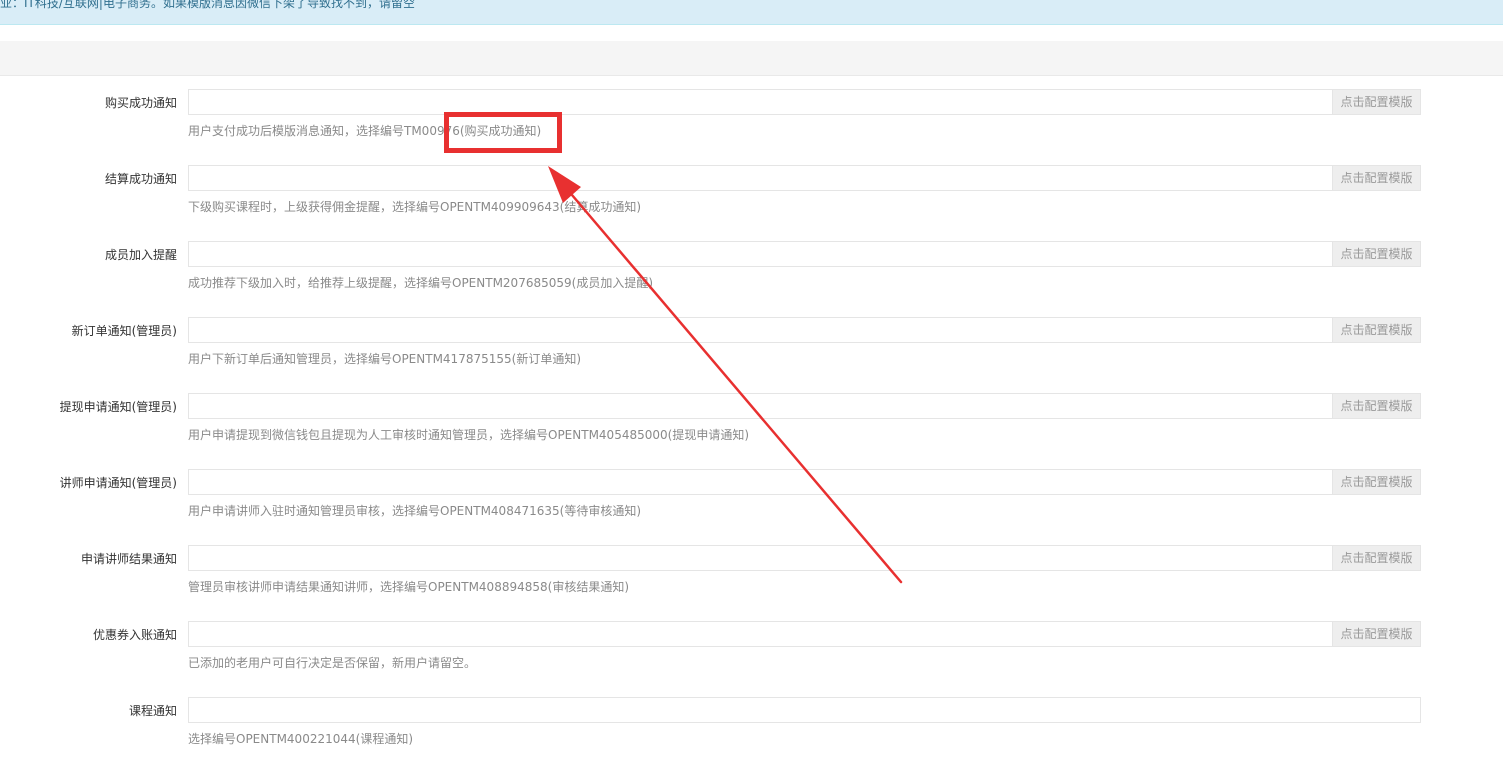  I want to click on template-id-input-member-join, so click(760, 254).